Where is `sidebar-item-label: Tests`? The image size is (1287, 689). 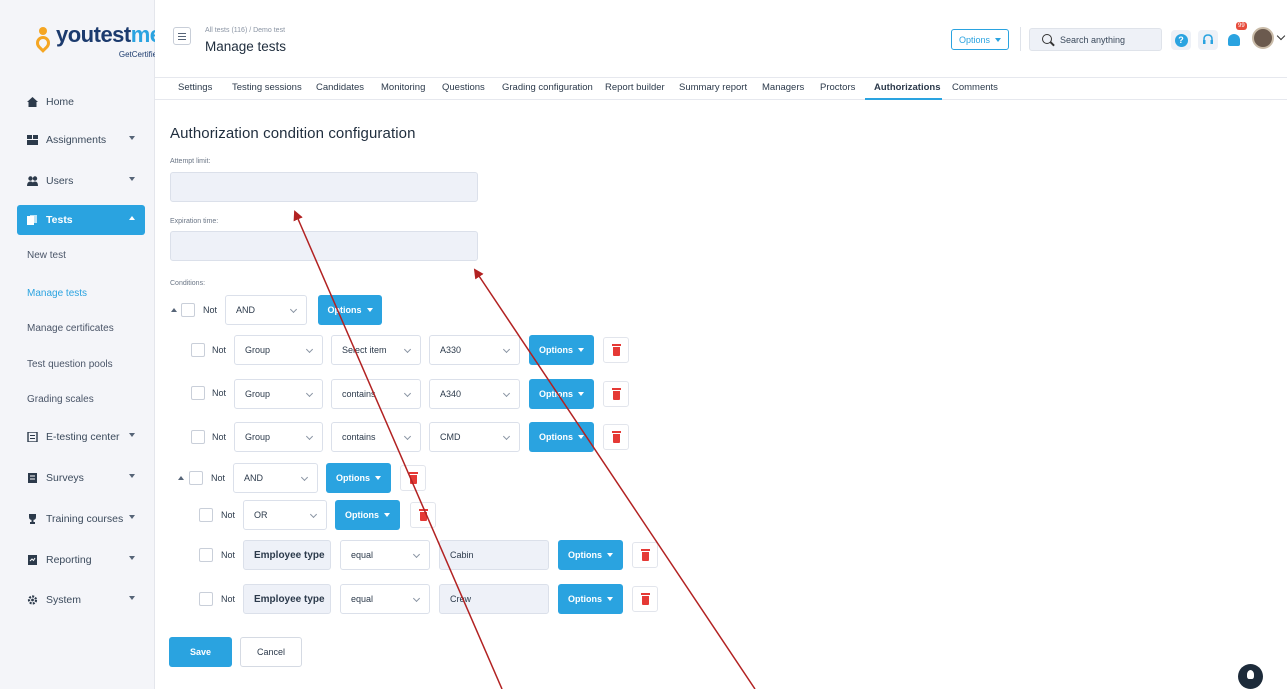 sidebar-item-label: Tests is located at coordinates (59, 220).